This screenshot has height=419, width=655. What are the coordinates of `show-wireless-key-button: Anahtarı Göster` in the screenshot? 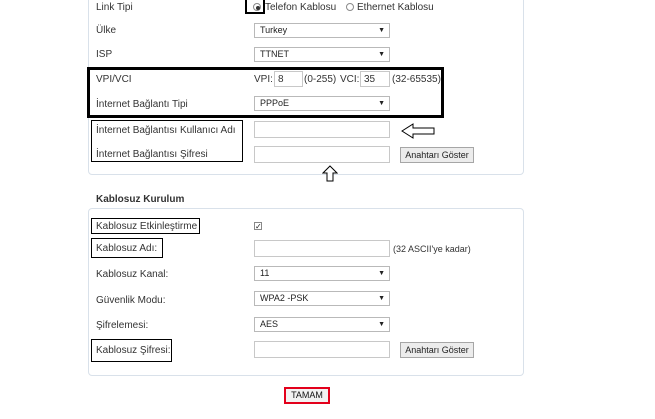 It's located at (437, 350).